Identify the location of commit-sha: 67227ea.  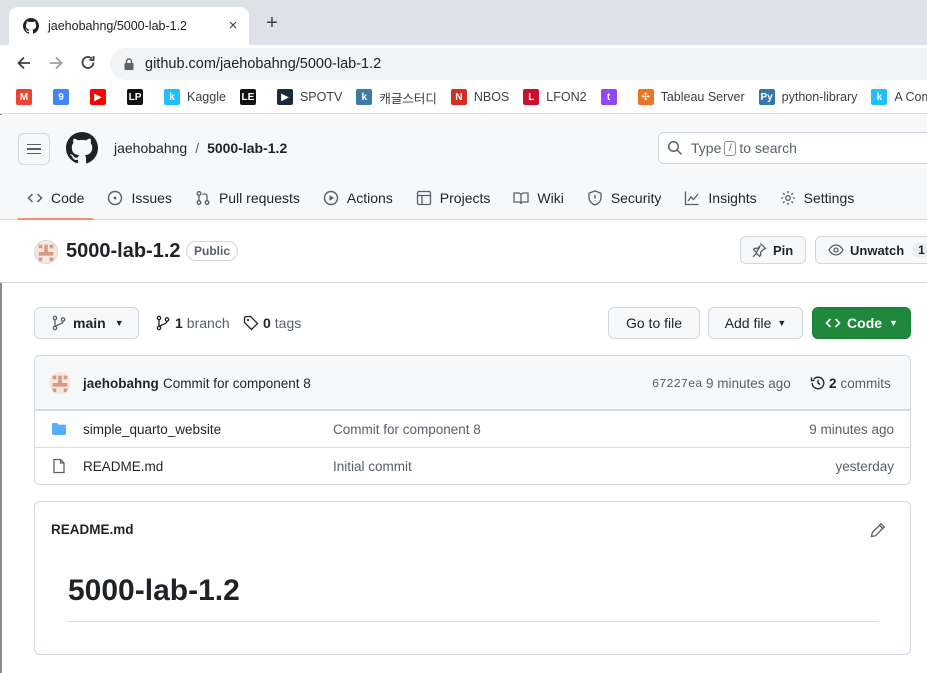
(677, 384).